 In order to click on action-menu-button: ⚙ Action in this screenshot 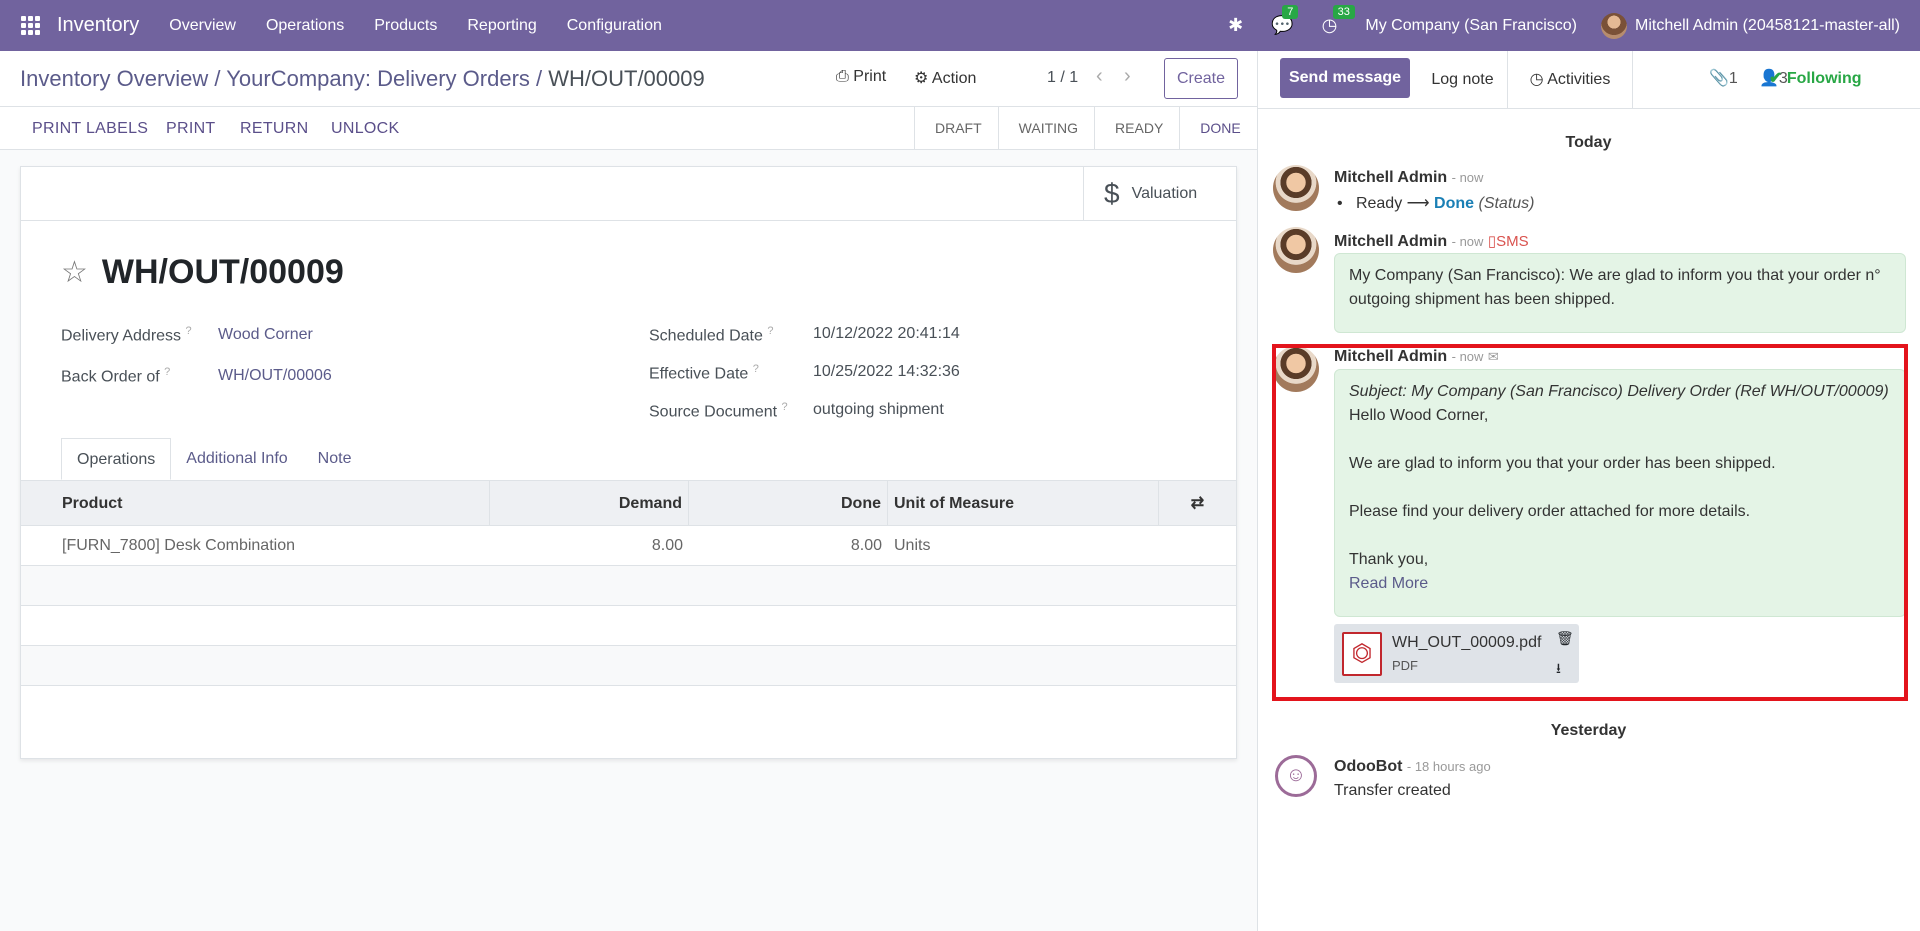, I will do `click(945, 78)`.